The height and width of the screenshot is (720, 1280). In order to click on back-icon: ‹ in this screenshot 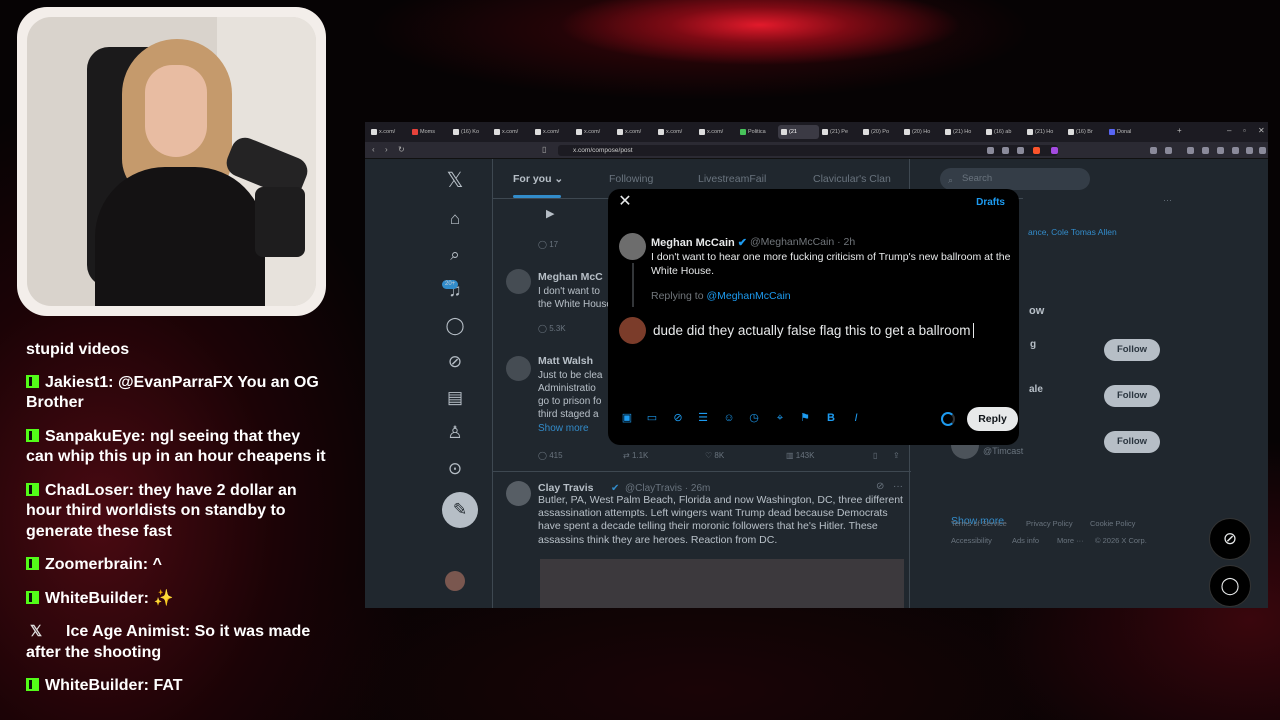, I will do `click(373, 149)`.